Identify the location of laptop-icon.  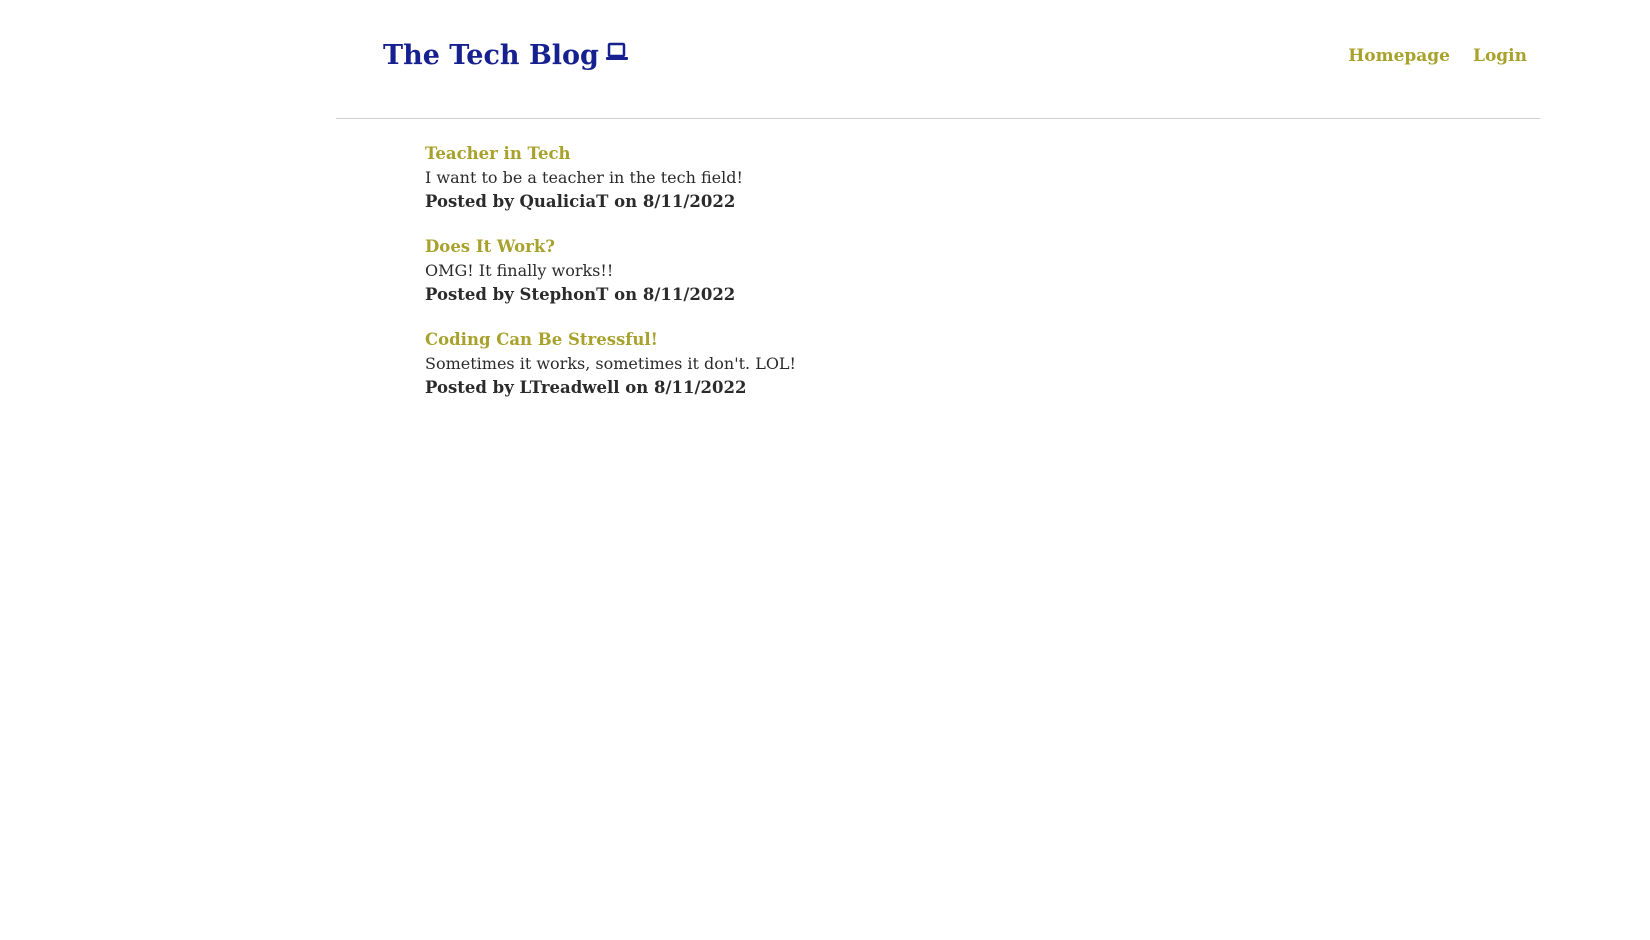
(617, 52).